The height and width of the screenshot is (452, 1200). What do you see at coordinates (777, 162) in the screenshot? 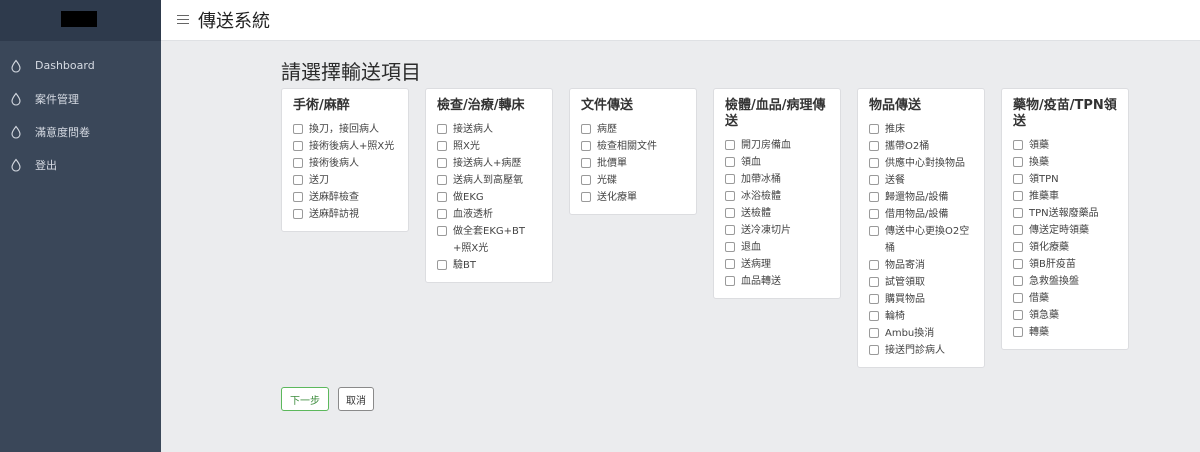
I see `option-item: 領血` at bounding box center [777, 162].